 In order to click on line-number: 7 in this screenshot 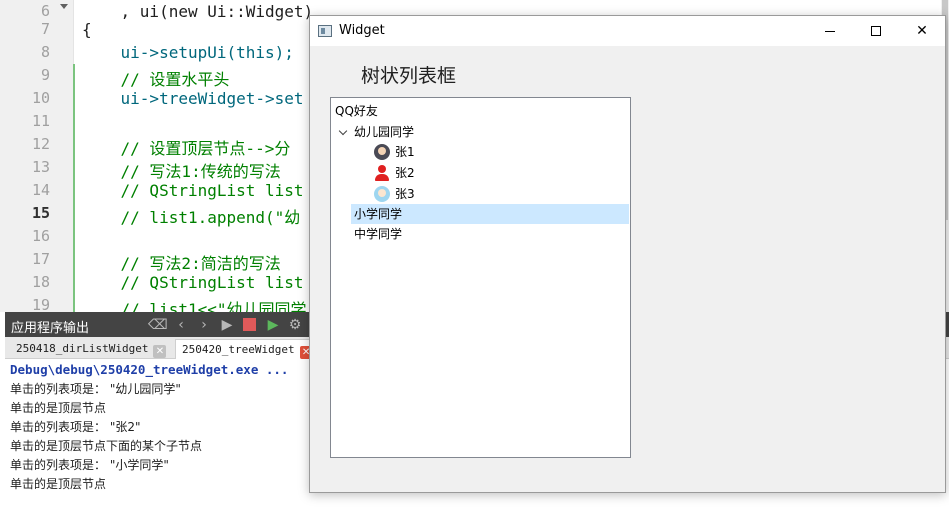, I will do `click(45, 29)`.